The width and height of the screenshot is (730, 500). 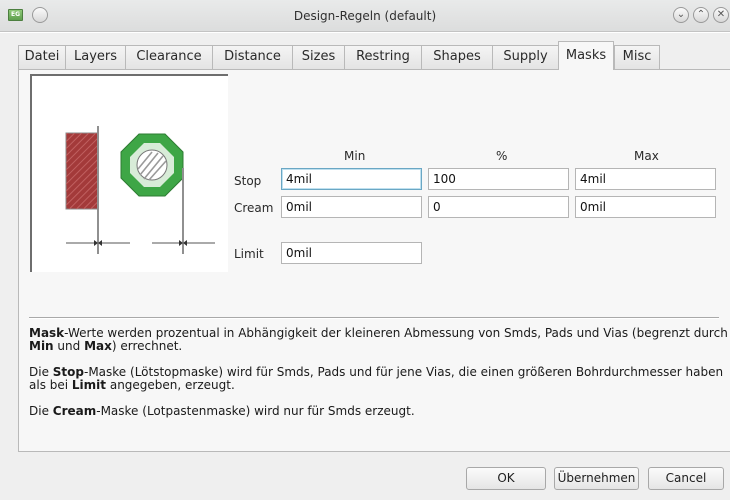 I want to click on tab-distance: Distance, so click(x=252, y=57).